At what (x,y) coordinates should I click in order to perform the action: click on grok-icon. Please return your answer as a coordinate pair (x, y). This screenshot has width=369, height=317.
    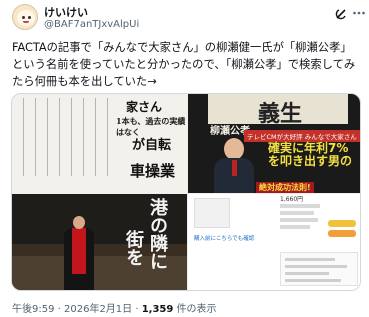
    Looking at the image, I should click on (341, 13).